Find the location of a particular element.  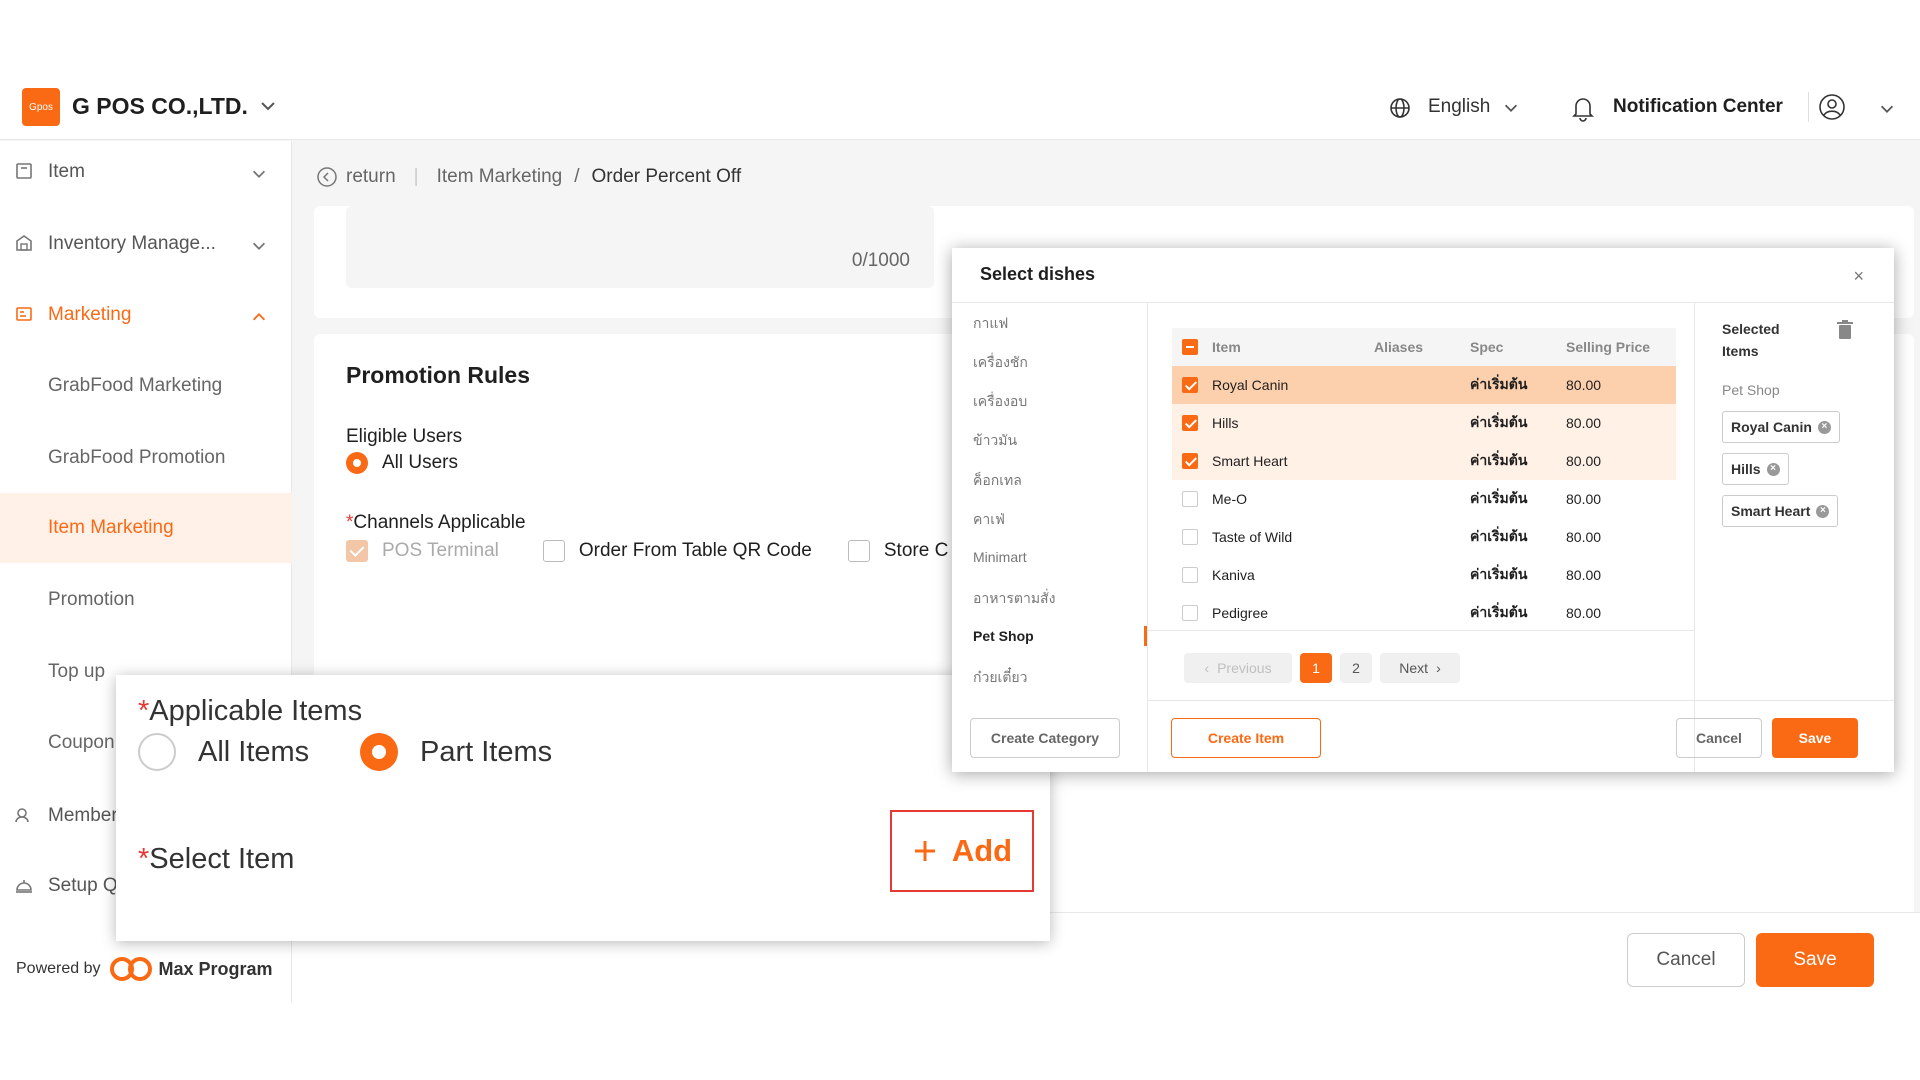

category-item: ก๋วยเตี๋ยว is located at coordinates (1000, 678).